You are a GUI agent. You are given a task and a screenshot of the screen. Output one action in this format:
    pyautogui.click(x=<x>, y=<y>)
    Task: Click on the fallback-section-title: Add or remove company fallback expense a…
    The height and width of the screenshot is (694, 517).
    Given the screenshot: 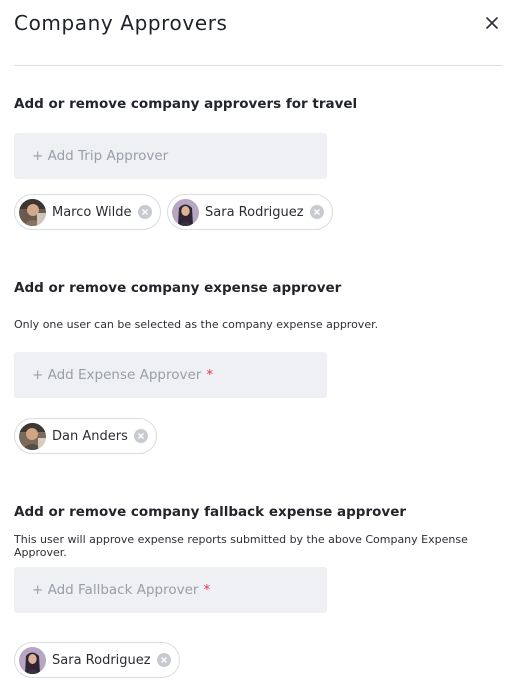 What is the action you would take?
    pyautogui.click(x=210, y=512)
    